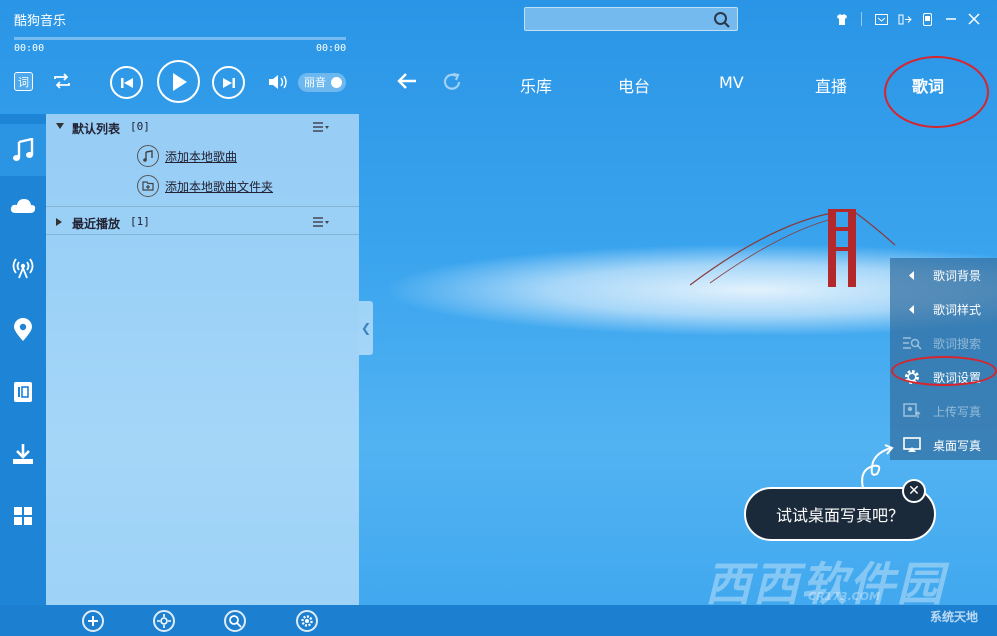 The image size is (997, 636). Describe the element at coordinates (279, 84) in the screenshot. I see `volume-icon` at that location.